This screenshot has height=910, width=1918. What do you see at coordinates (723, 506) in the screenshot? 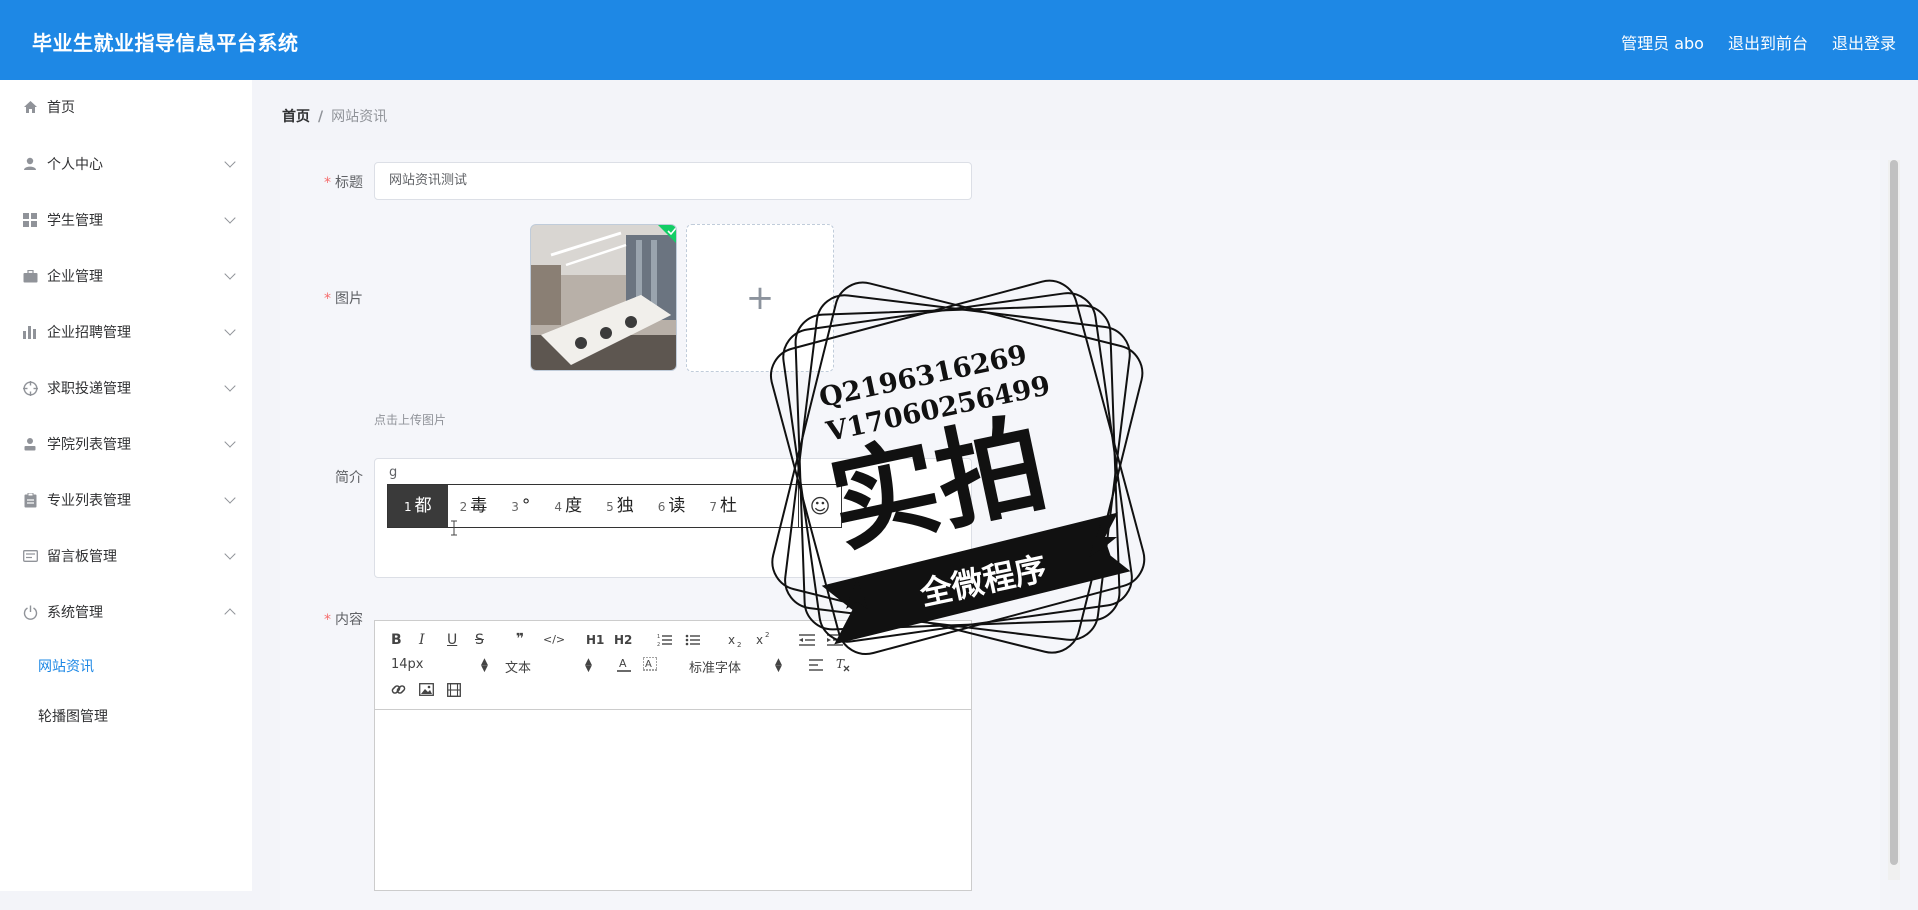
I see `ime-candidate: 7杜` at bounding box center [723, 506].